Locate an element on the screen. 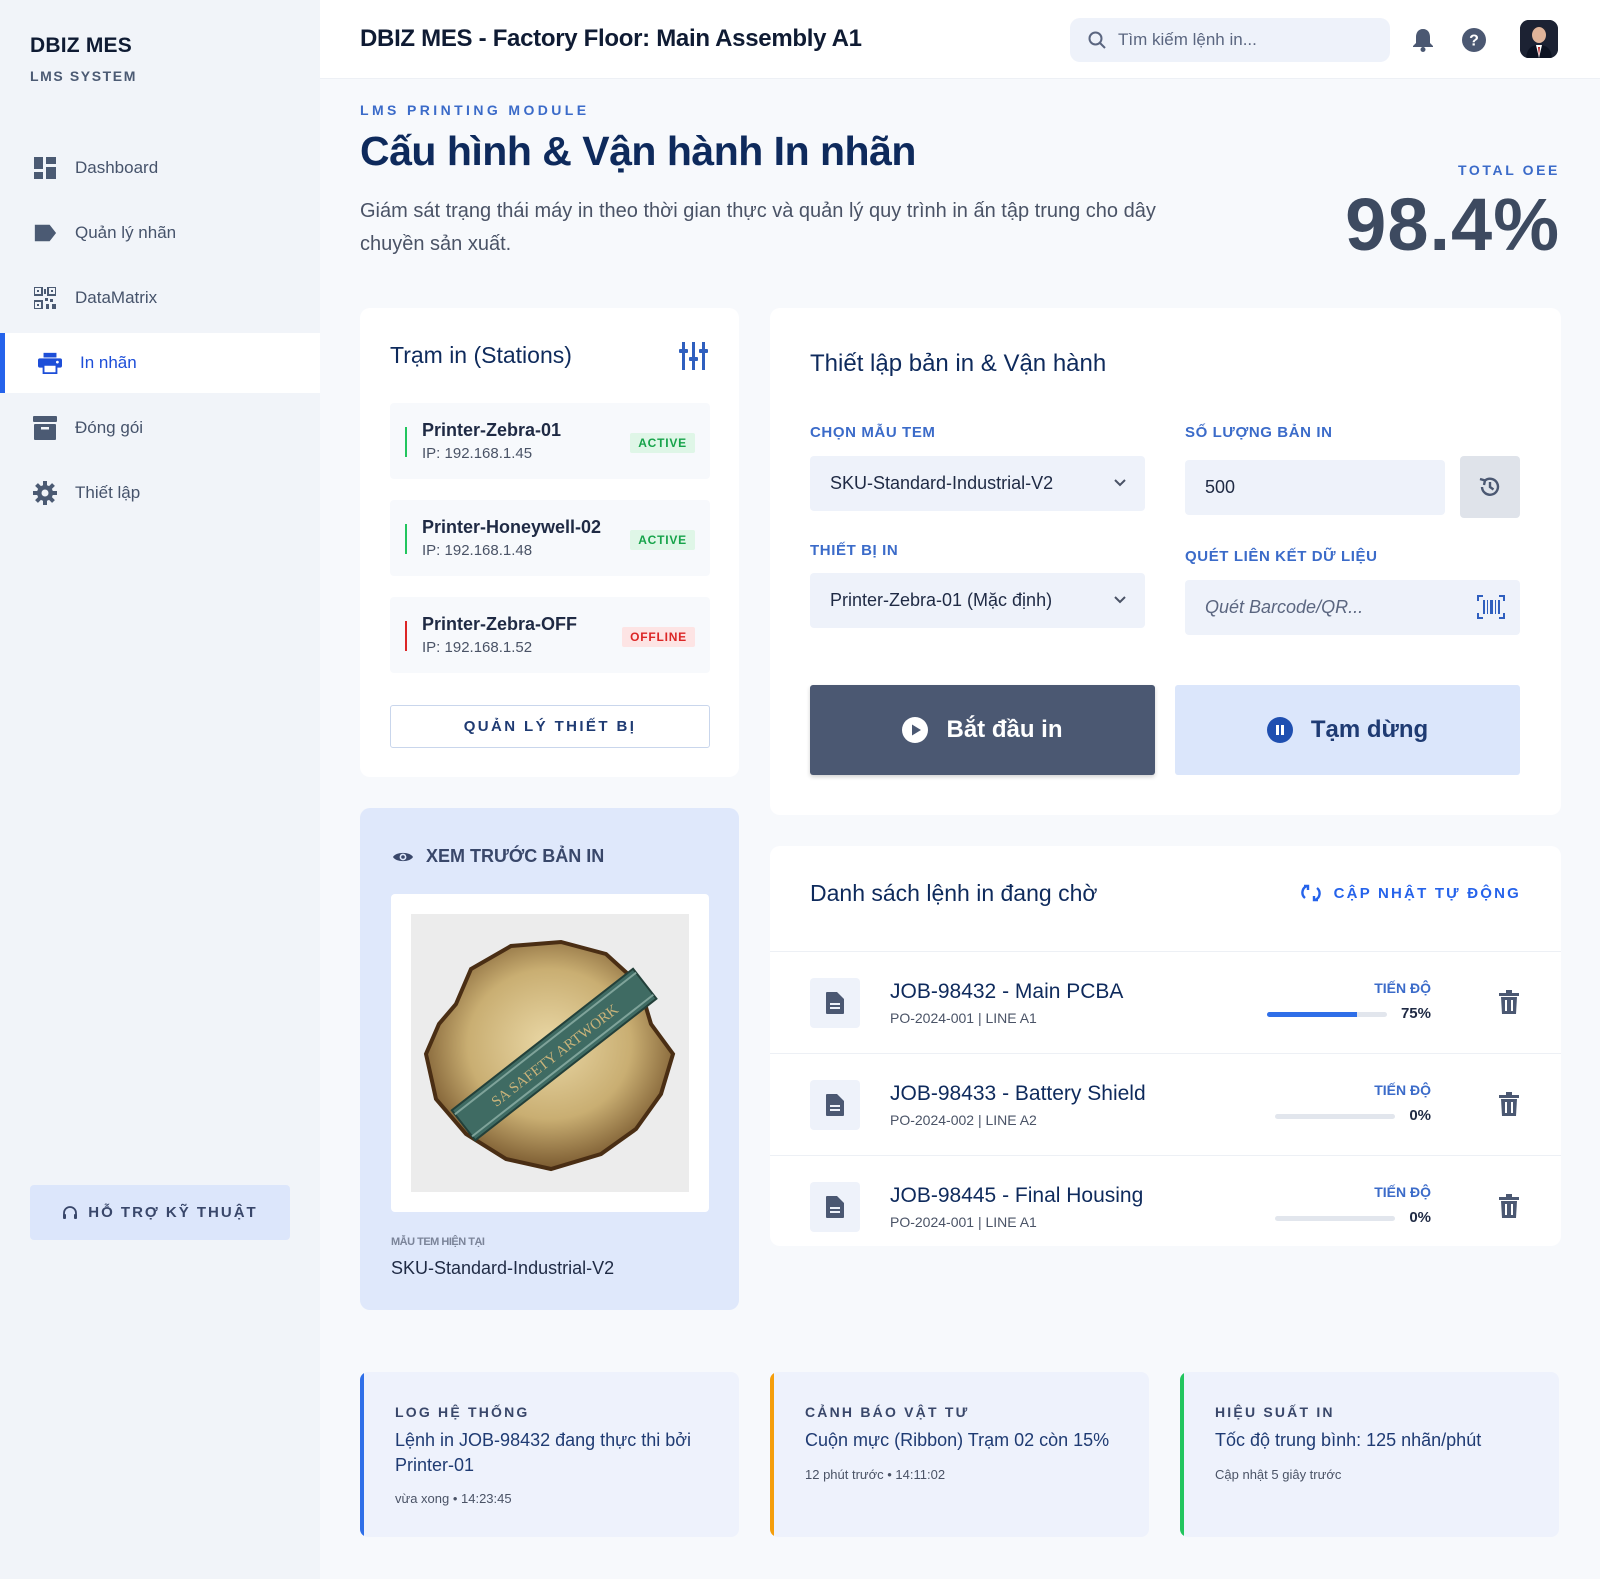  station-item: Printer-Zebra-01 IP: 192.168.1.45 ACTIVE is located at coordinates (550, 441).